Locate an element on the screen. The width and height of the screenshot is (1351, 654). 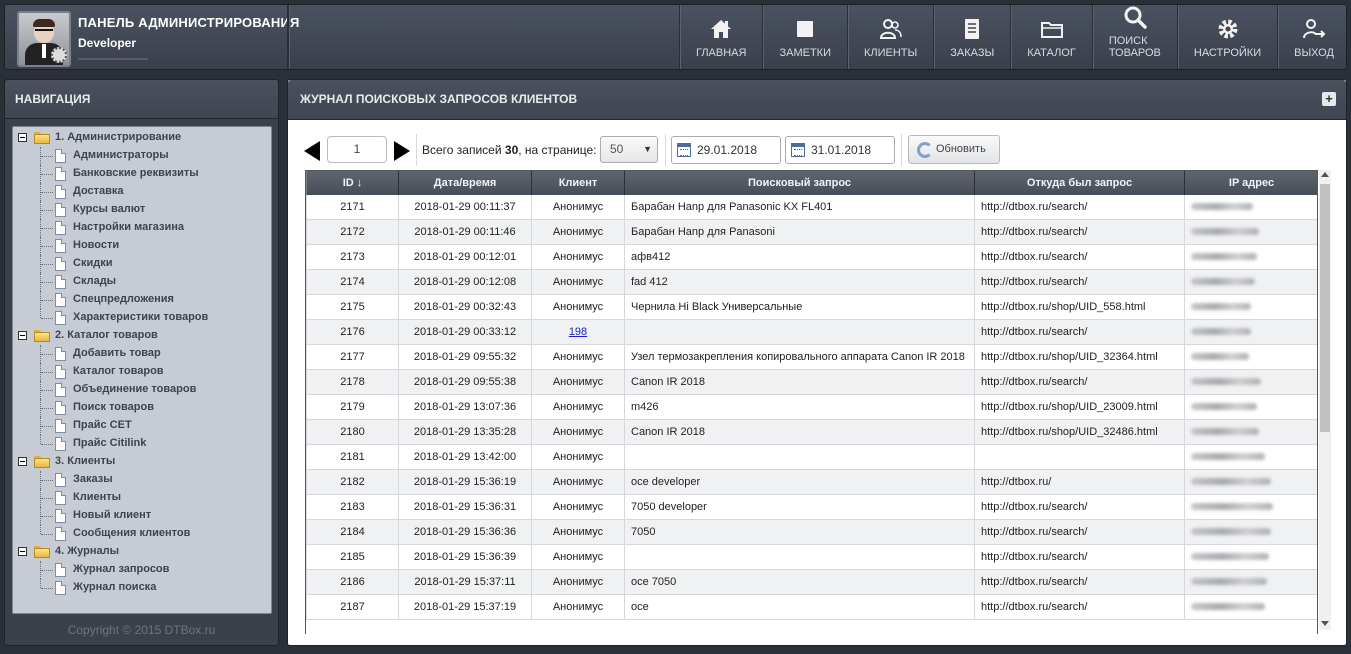
column-header-ip: IP адрес is located at coordinates (1250, 183).